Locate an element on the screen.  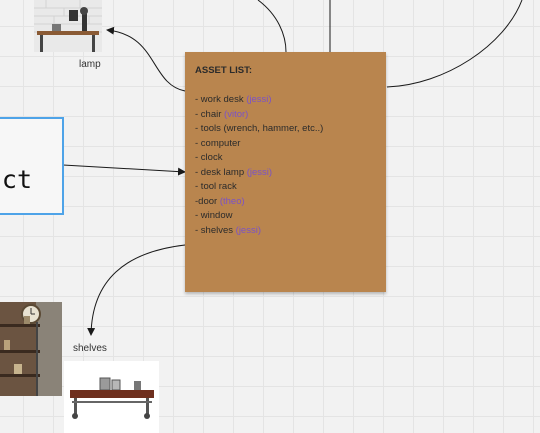
asset-item: - computer is located at coordinates (218, 143).